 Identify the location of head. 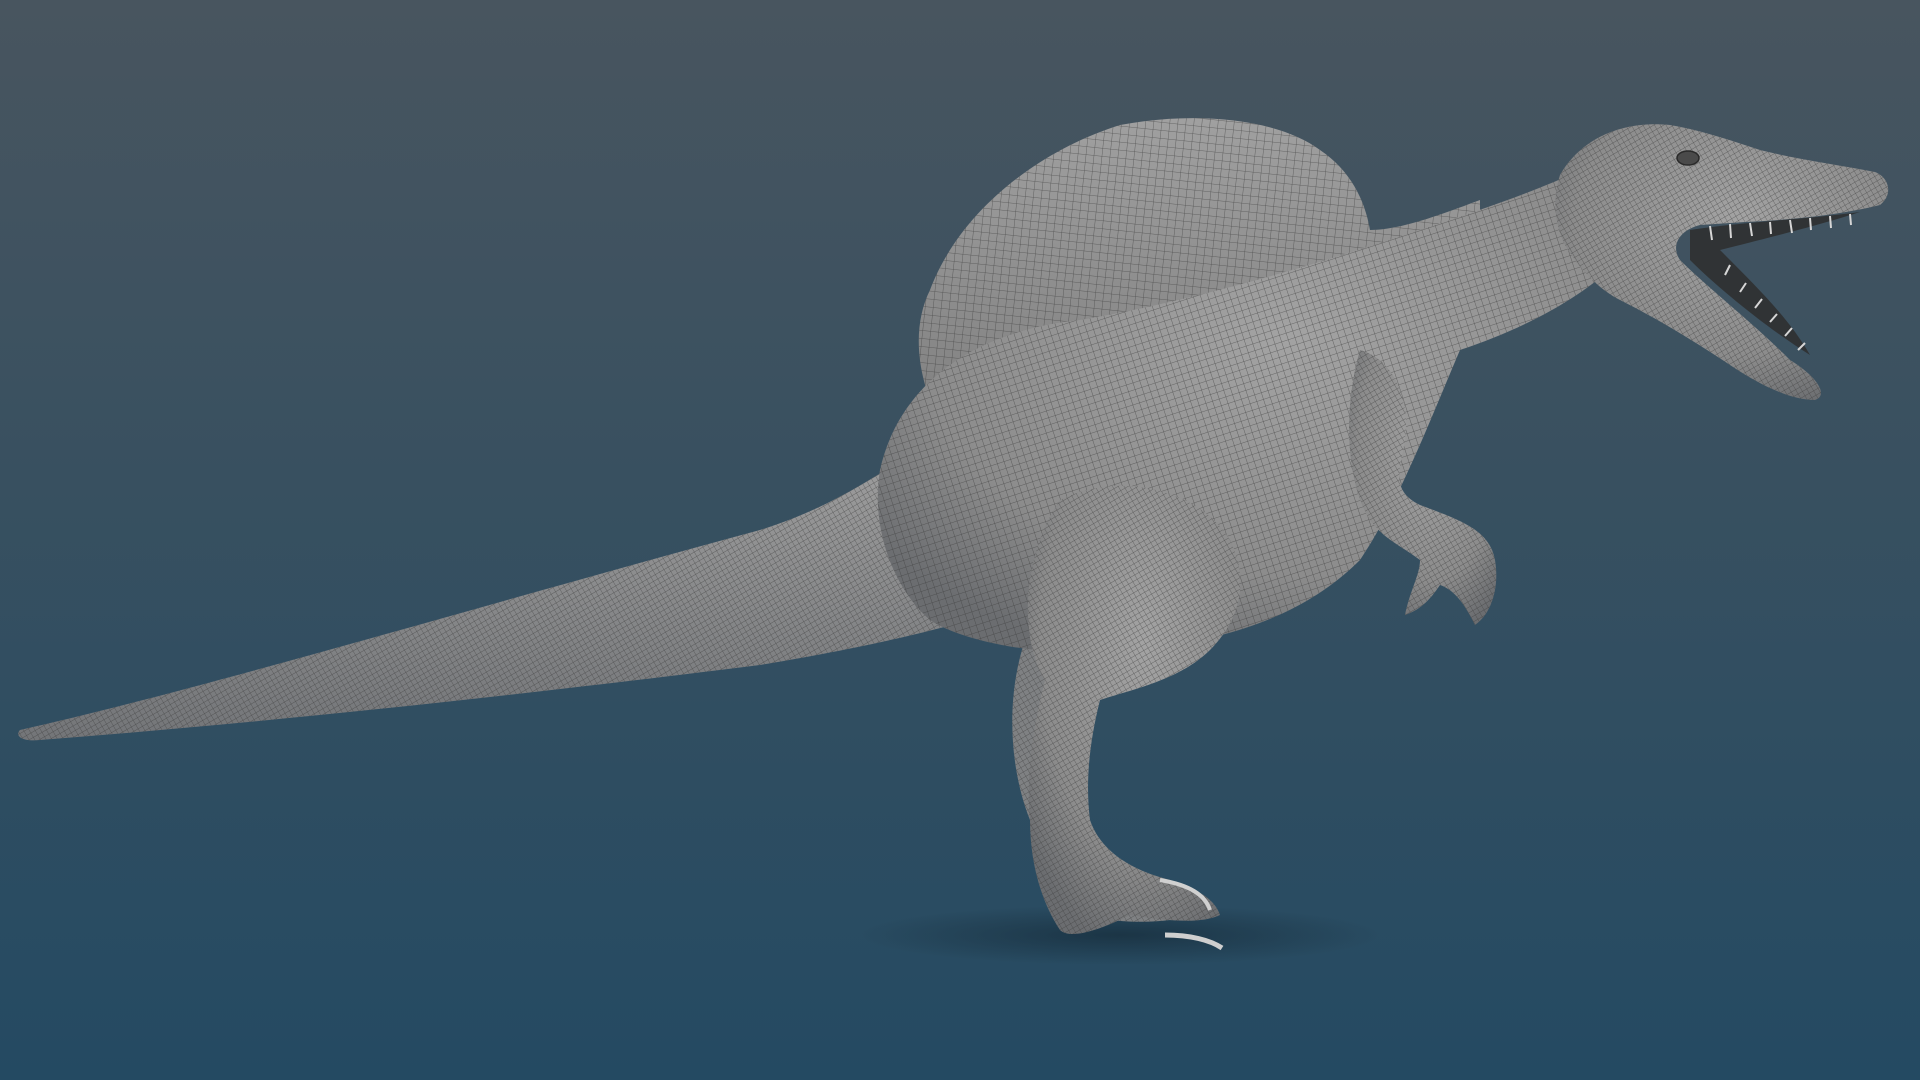
(1722, 262).